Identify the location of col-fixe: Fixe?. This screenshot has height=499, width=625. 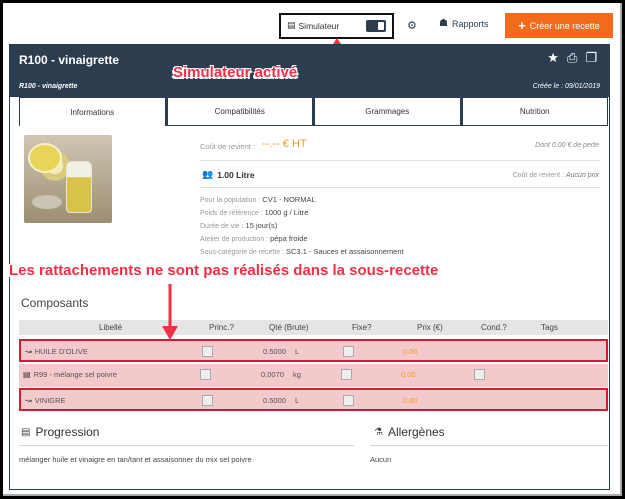
(362, 327).